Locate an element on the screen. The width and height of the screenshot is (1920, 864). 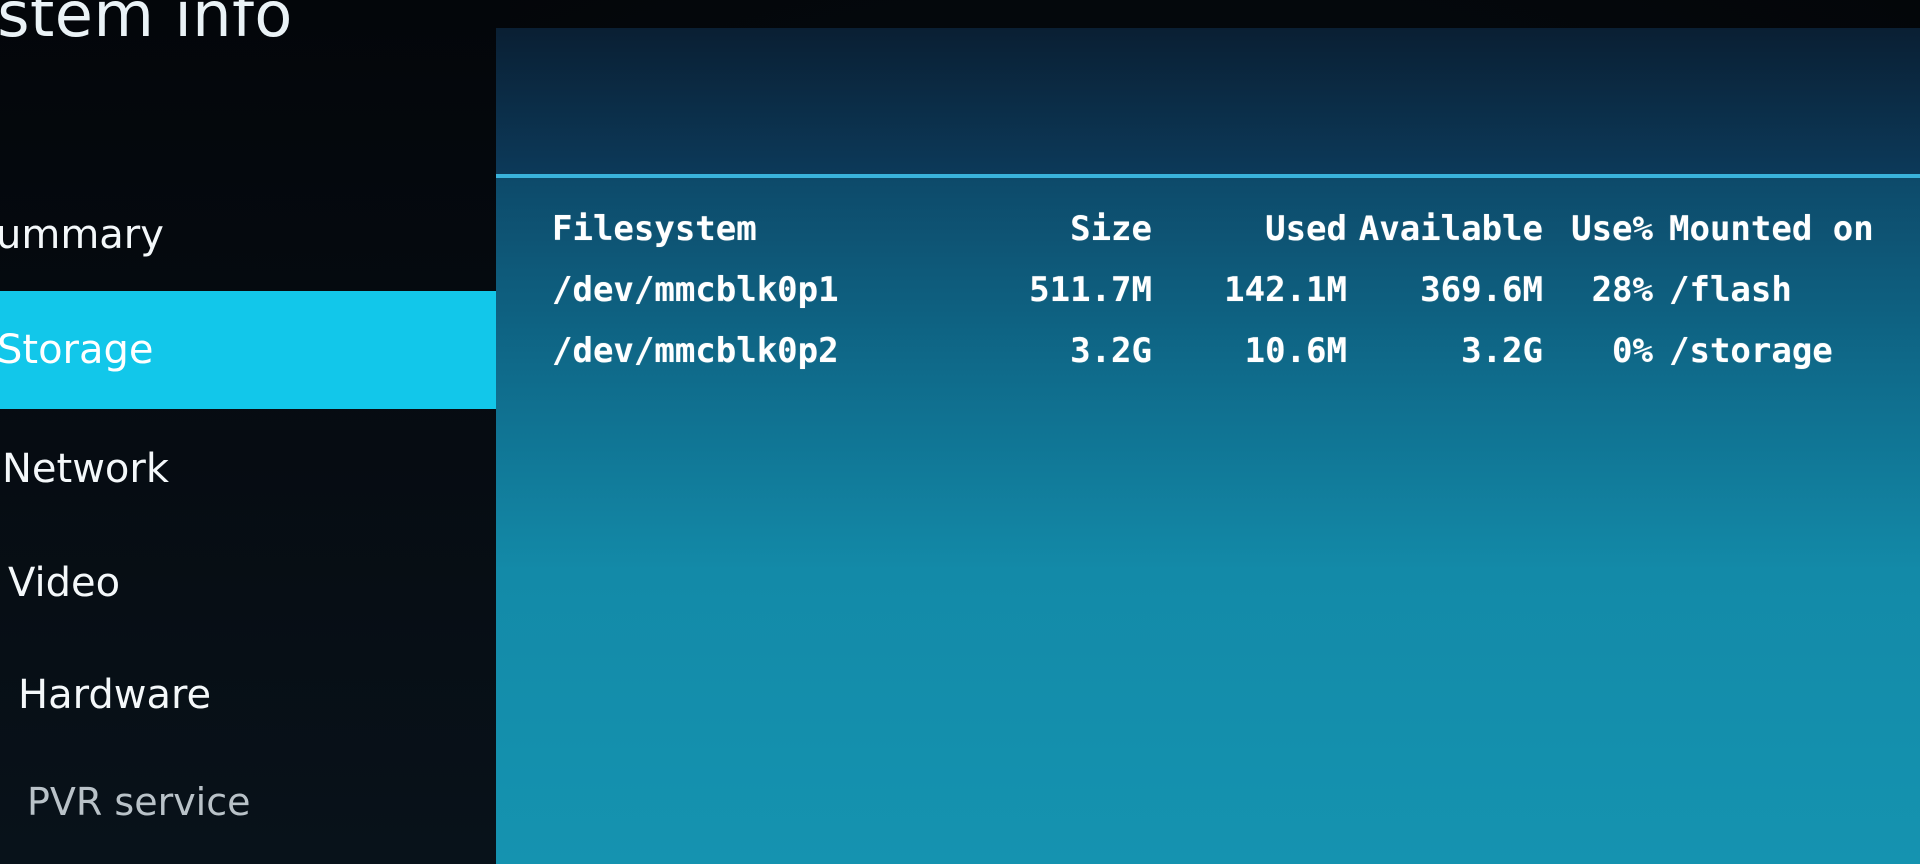
column-header-available: Available is located at coordinates (1450, 228).